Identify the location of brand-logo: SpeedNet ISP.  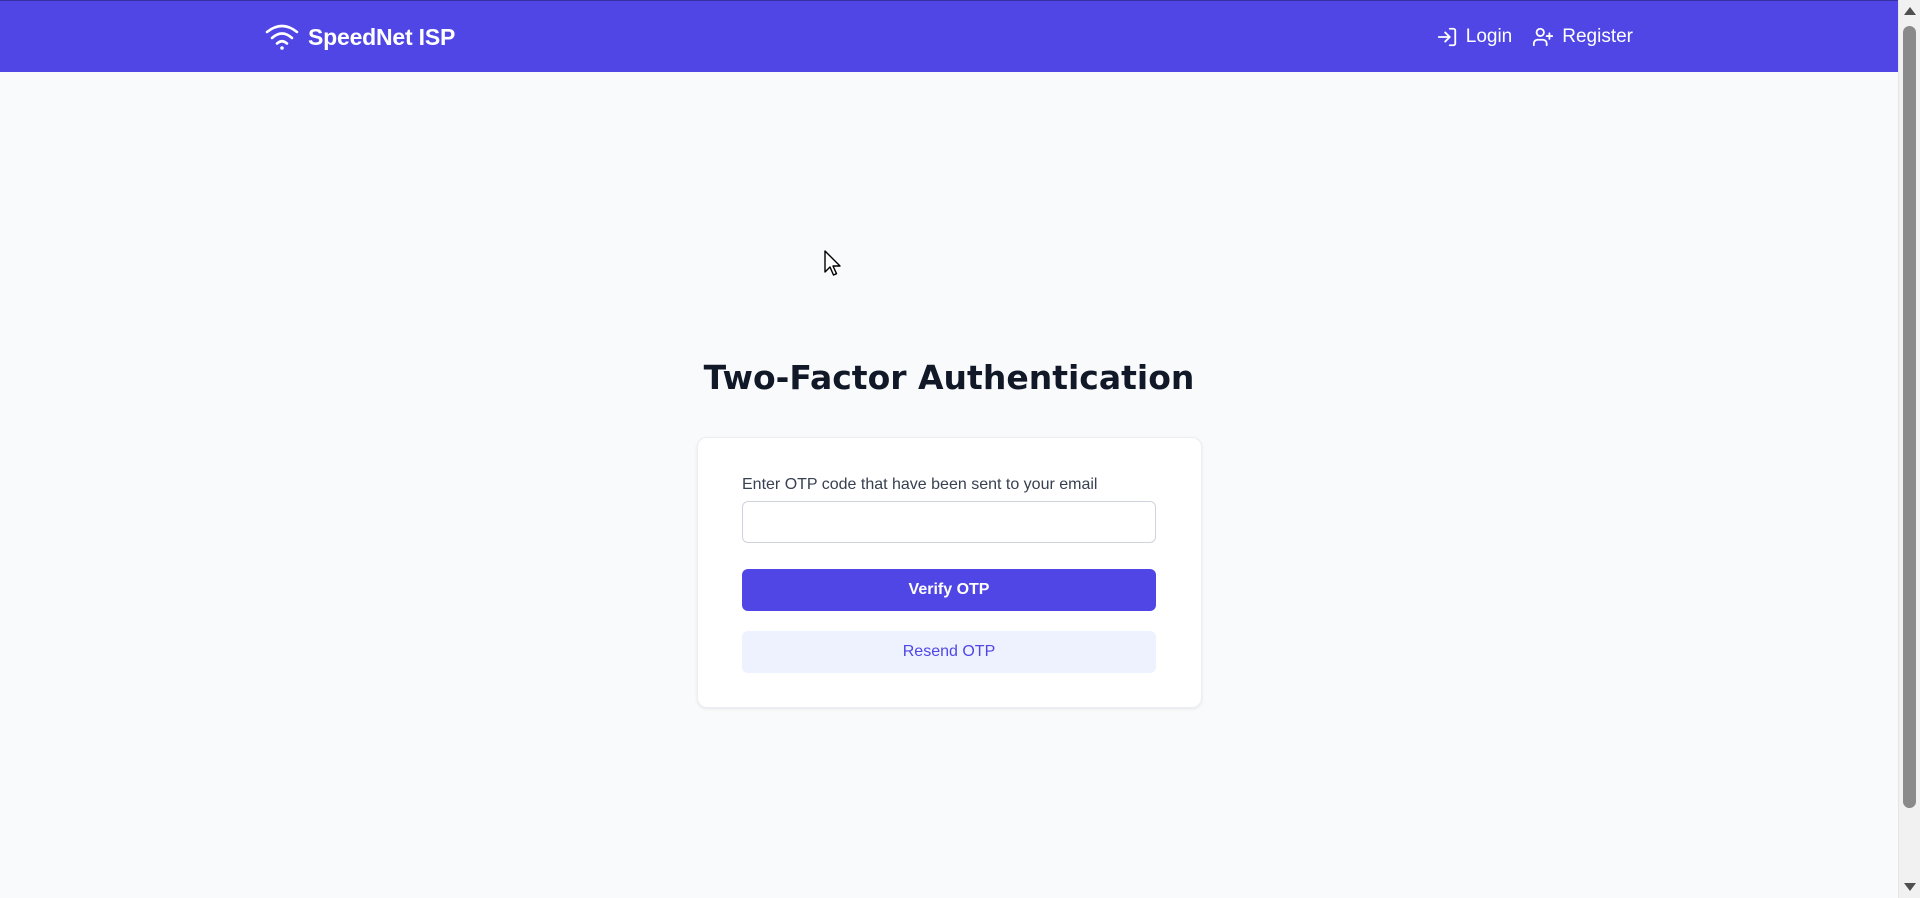
(360, 37).